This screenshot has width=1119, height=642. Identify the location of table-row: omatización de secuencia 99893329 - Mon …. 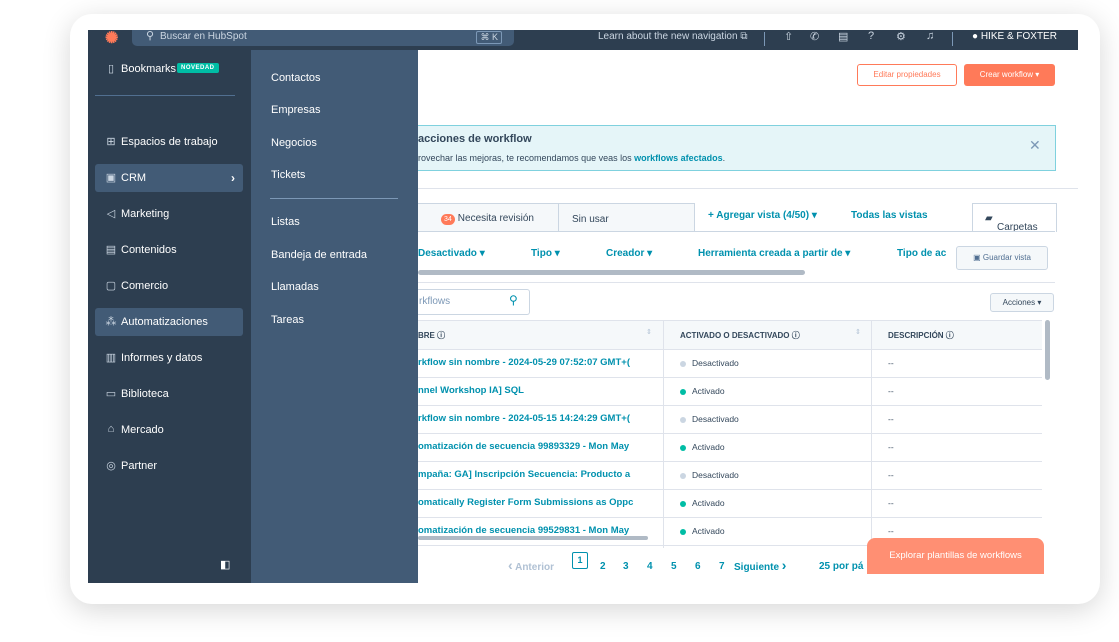
(730, 447).